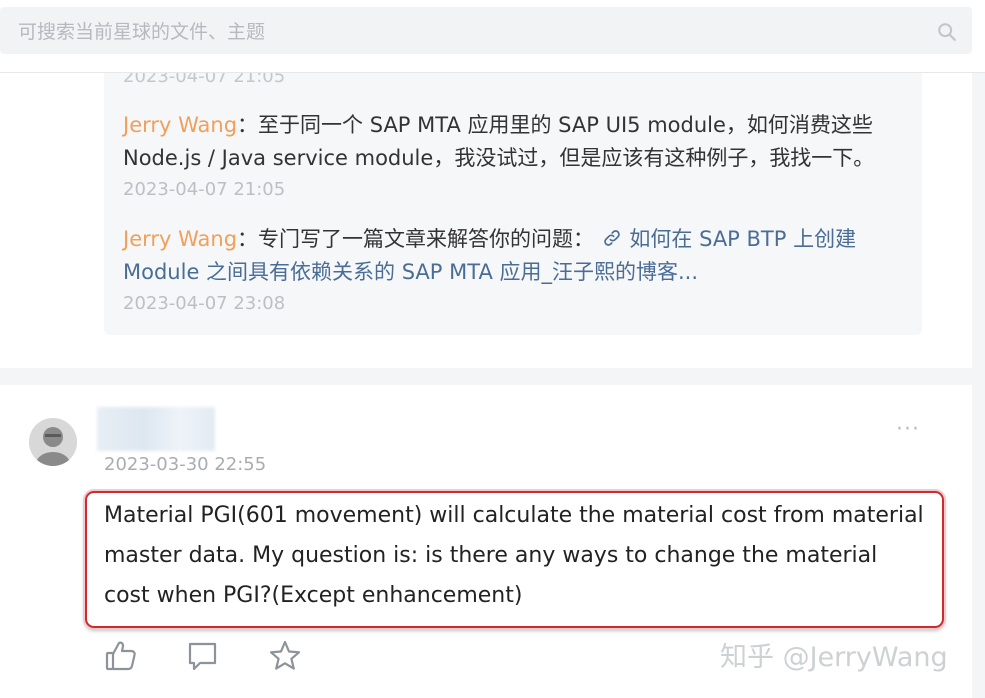 The width and height of the screenshot is (985, 698). I want to click on post-timestamp: 2023-03-30 22:55, so click(185, 464).